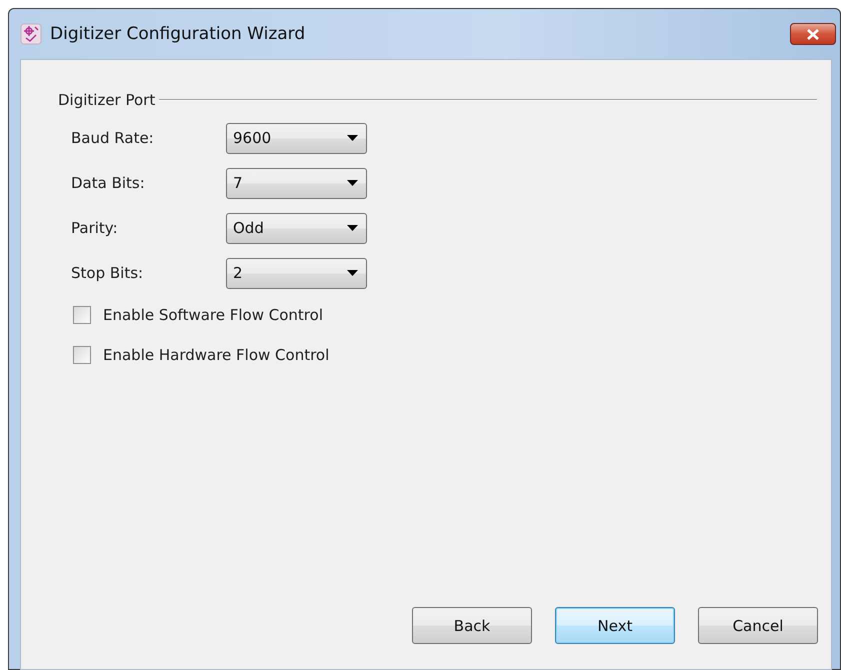 The image size is (841, 670). I want to click on wizard-button: Next, so click(615, 625).